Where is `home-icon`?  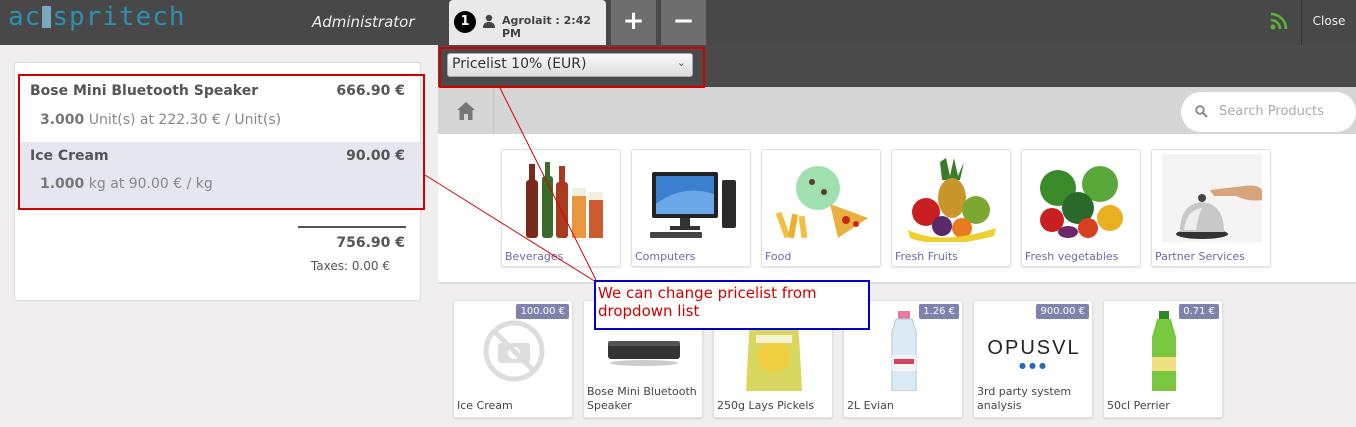
home-icon is located at coordinates (466, 111).